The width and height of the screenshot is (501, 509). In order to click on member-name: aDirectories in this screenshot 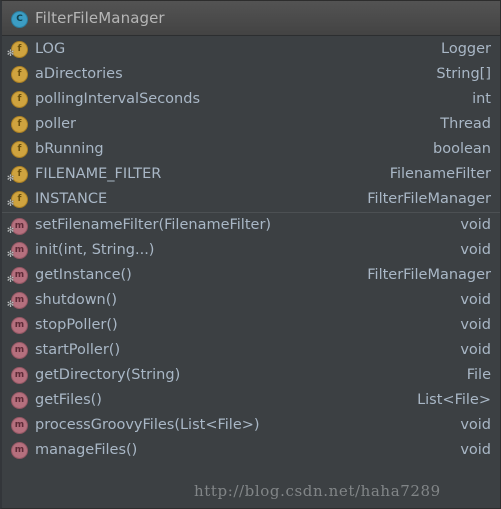, I will do `click(79, 73)`.